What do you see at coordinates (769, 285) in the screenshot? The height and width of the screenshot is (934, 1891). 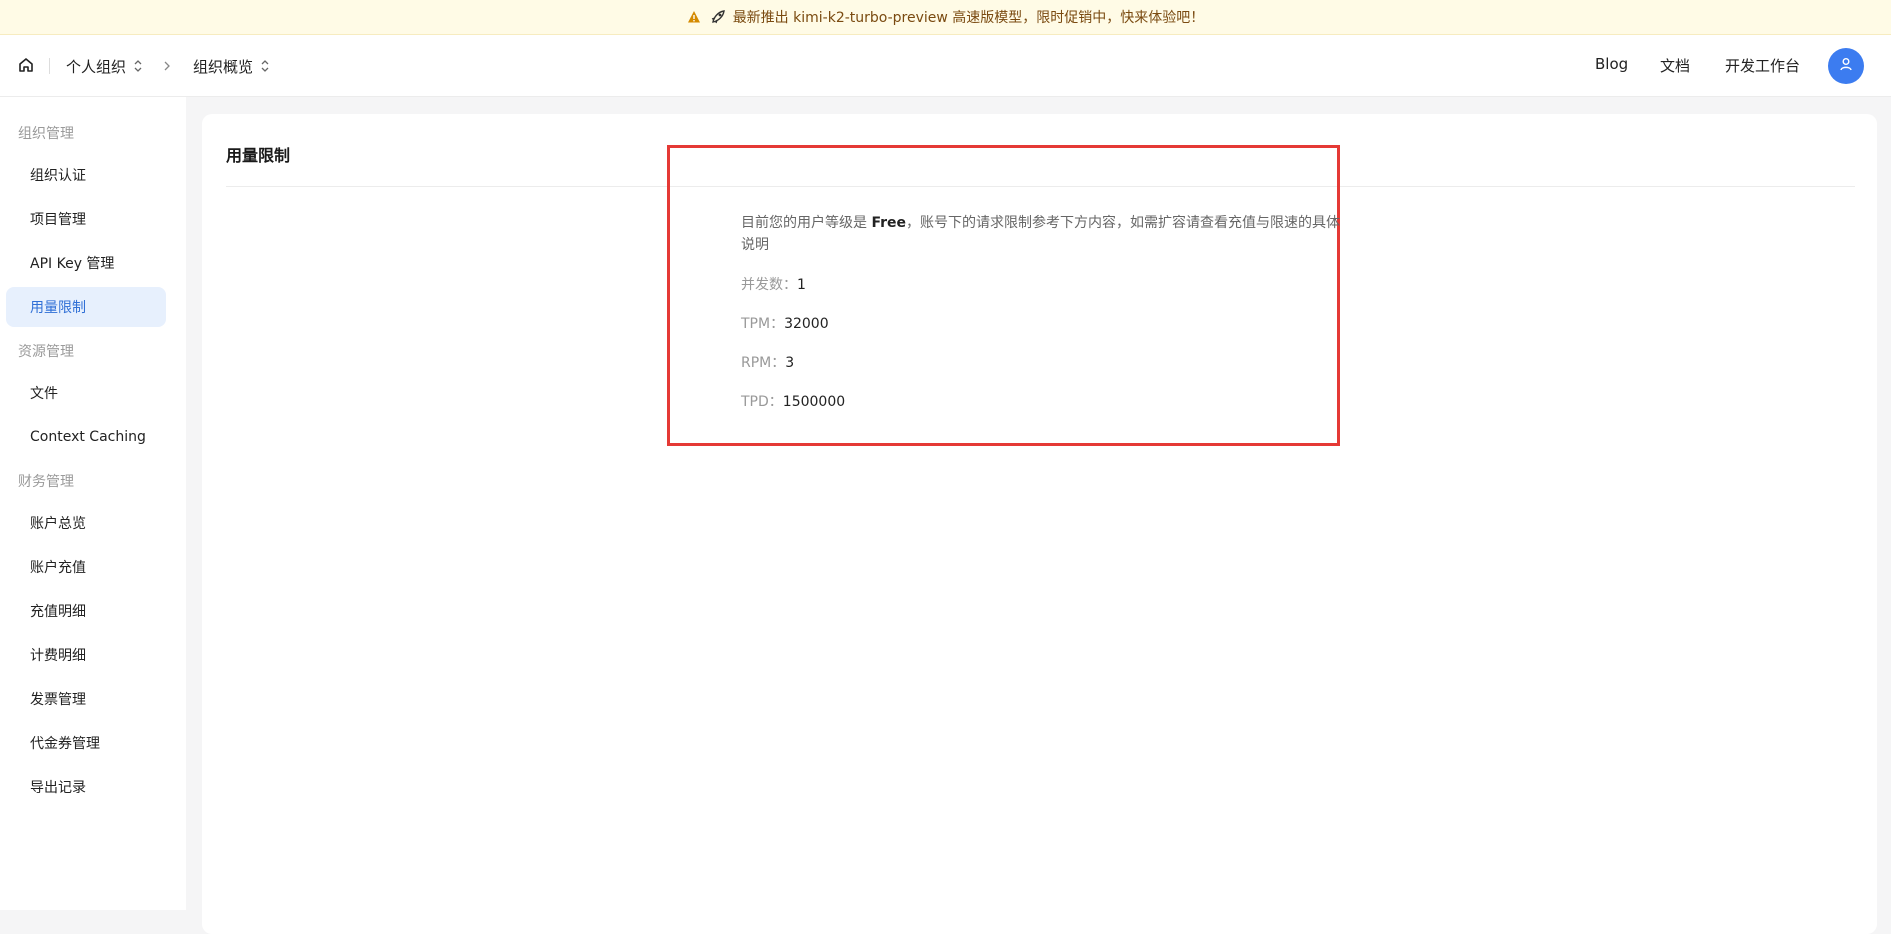 I see `limit-label: 并发数：` at bounding box center [769, 285].